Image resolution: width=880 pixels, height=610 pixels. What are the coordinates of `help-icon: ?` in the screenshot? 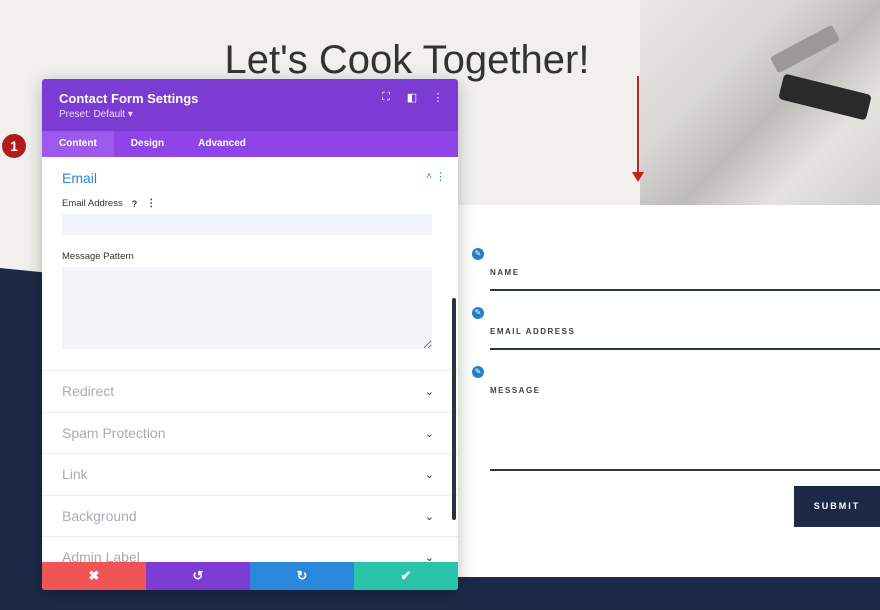 It's located at (135, 204).